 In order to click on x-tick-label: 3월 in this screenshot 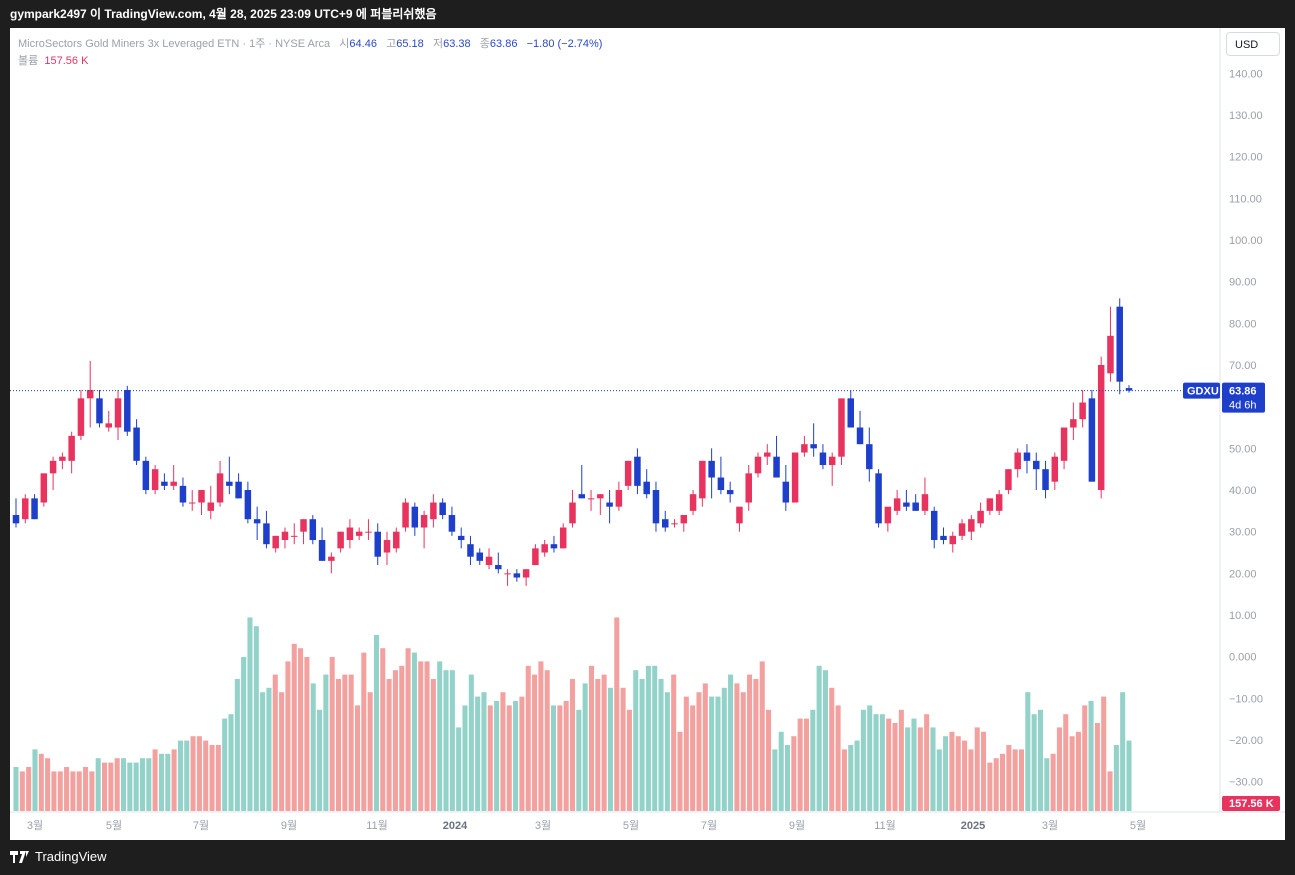, I will do `click(35, 825)`.